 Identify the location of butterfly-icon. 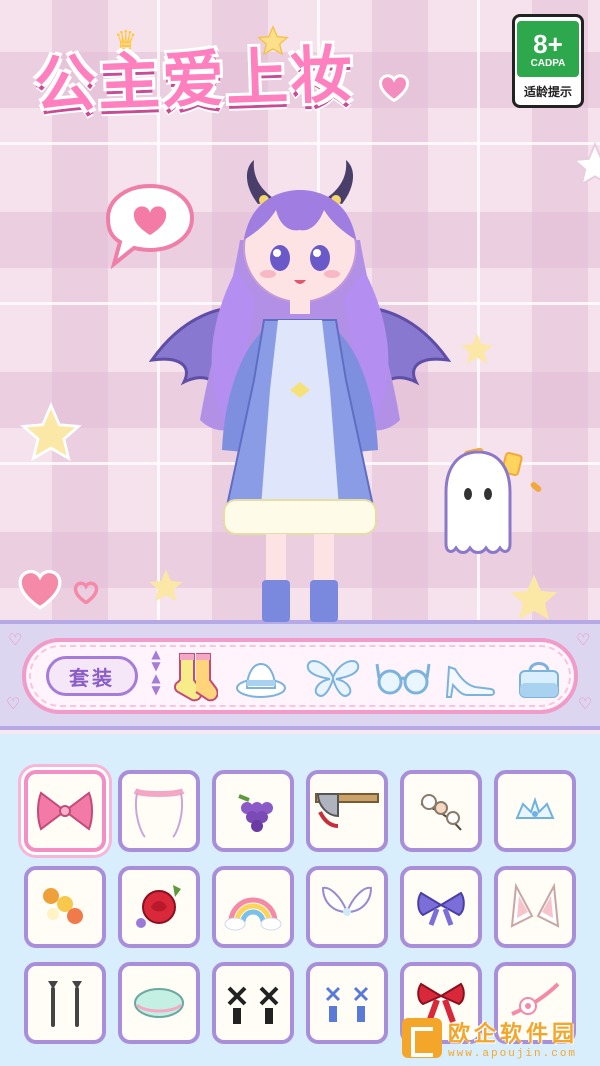
(333, 678).